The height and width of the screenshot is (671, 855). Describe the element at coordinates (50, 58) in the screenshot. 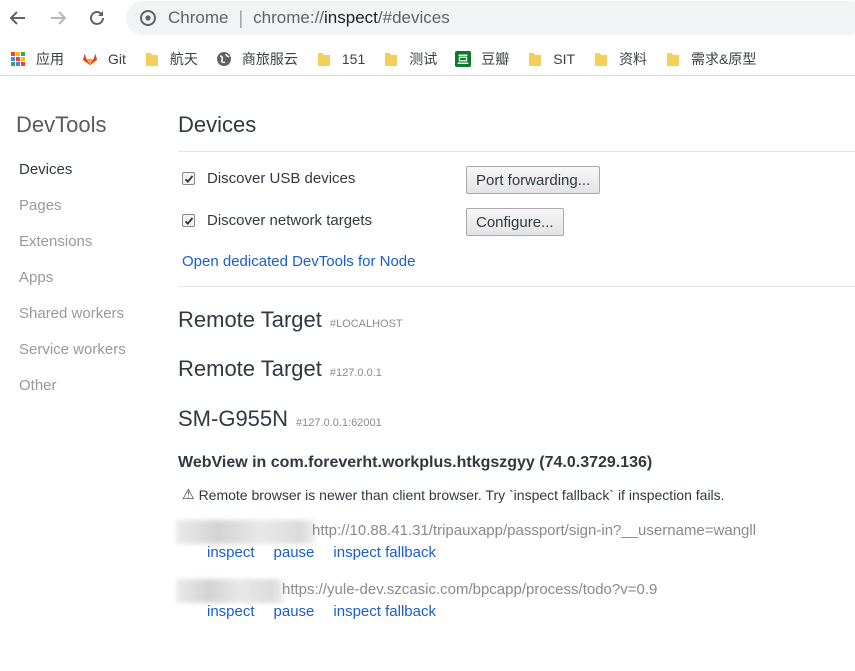

I see `bookmark-label: 应用` at that location.